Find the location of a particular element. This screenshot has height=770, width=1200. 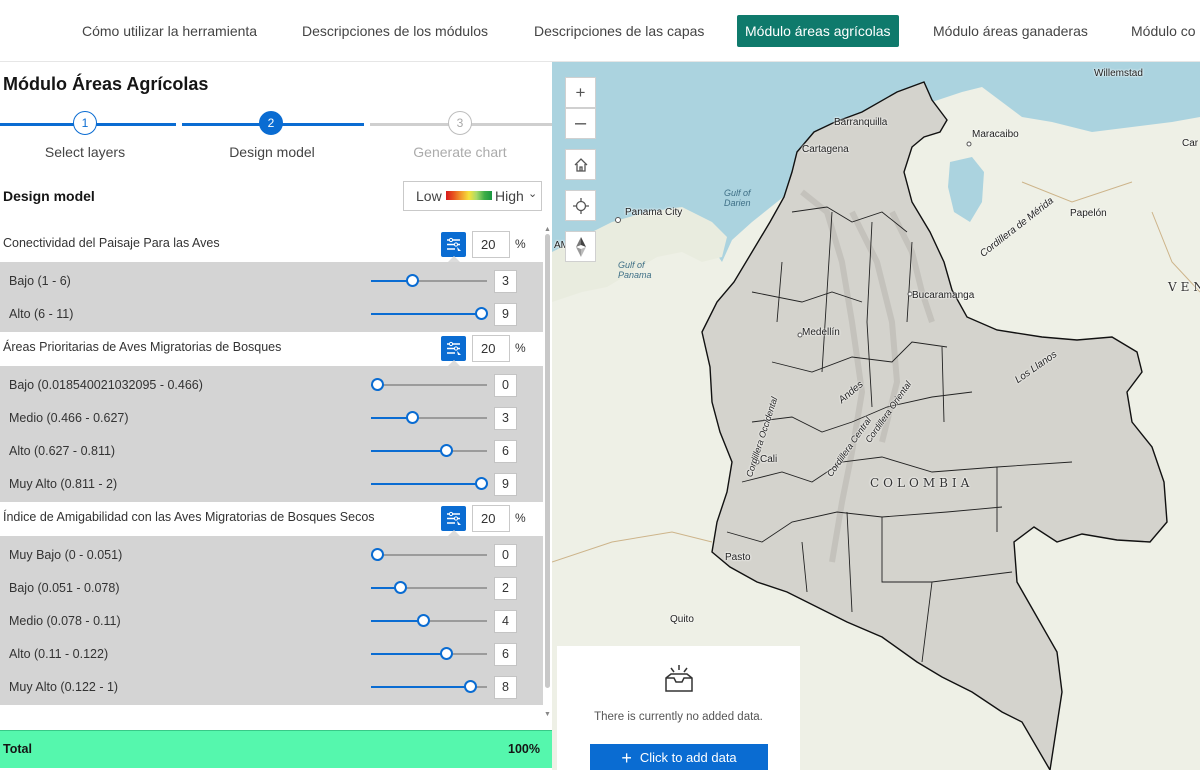

home-button is located at coordinates (580, 164).